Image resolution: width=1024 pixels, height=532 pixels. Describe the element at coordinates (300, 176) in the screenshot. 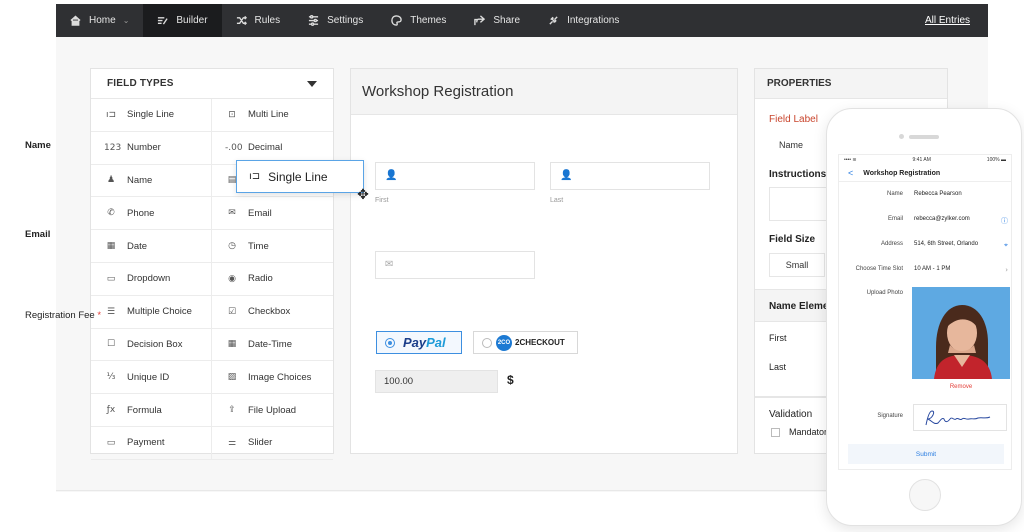

I see `dragged-field-single-line: ı⊐ Single Line` at that location.